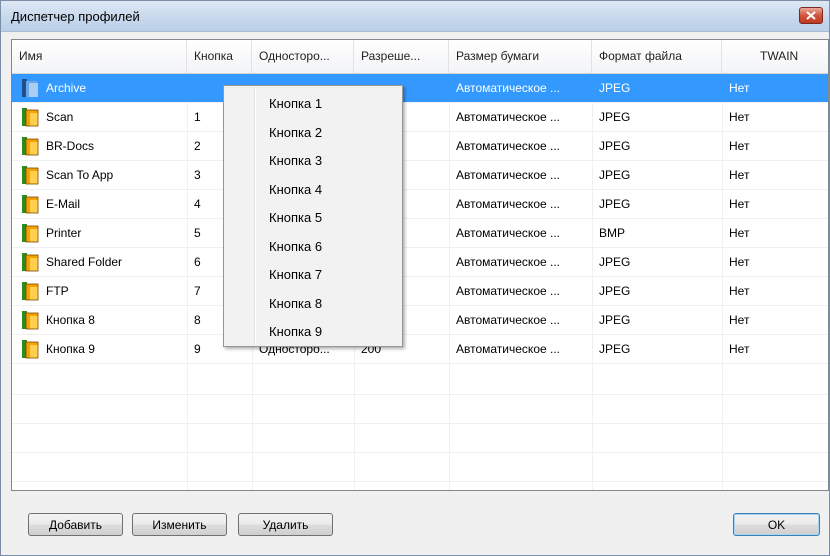  Describe the element at coordinates (66, 88) in the screenshot. I see `profile-name: Archive` at that location.